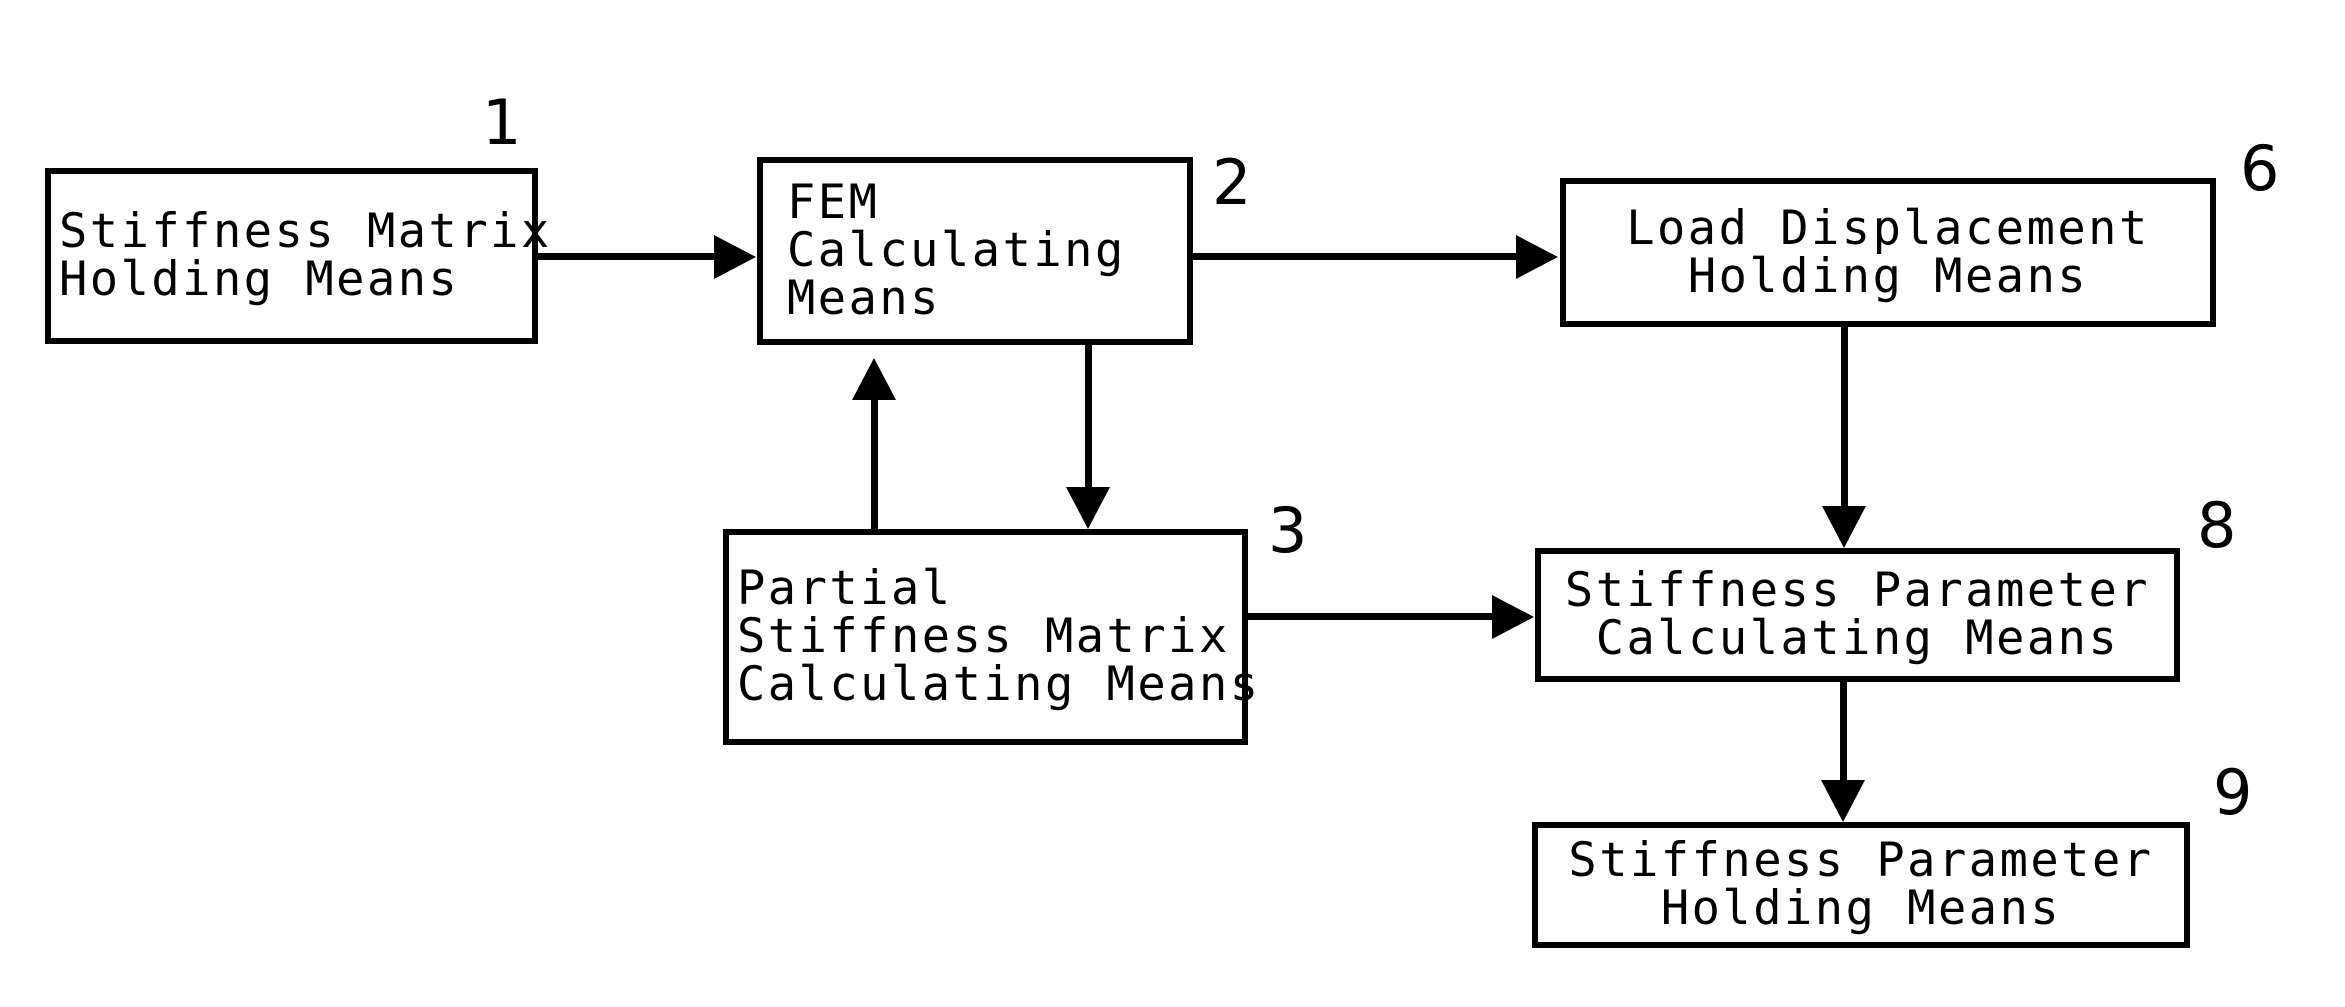 The image size is (2345, 1007). Describe the element at coordinates (845, 589) in the screenshot. I see `block-3-line-1: Partial` at that location.